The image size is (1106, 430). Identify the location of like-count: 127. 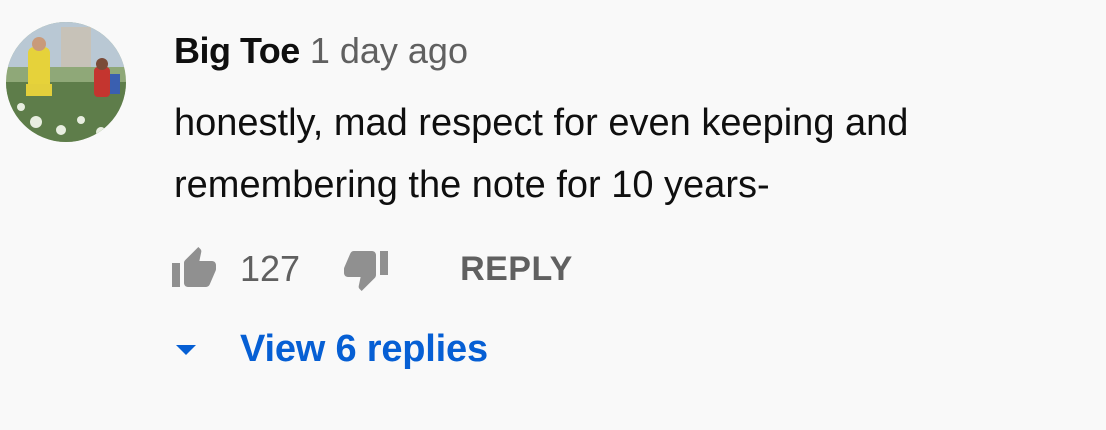
(270, 268).